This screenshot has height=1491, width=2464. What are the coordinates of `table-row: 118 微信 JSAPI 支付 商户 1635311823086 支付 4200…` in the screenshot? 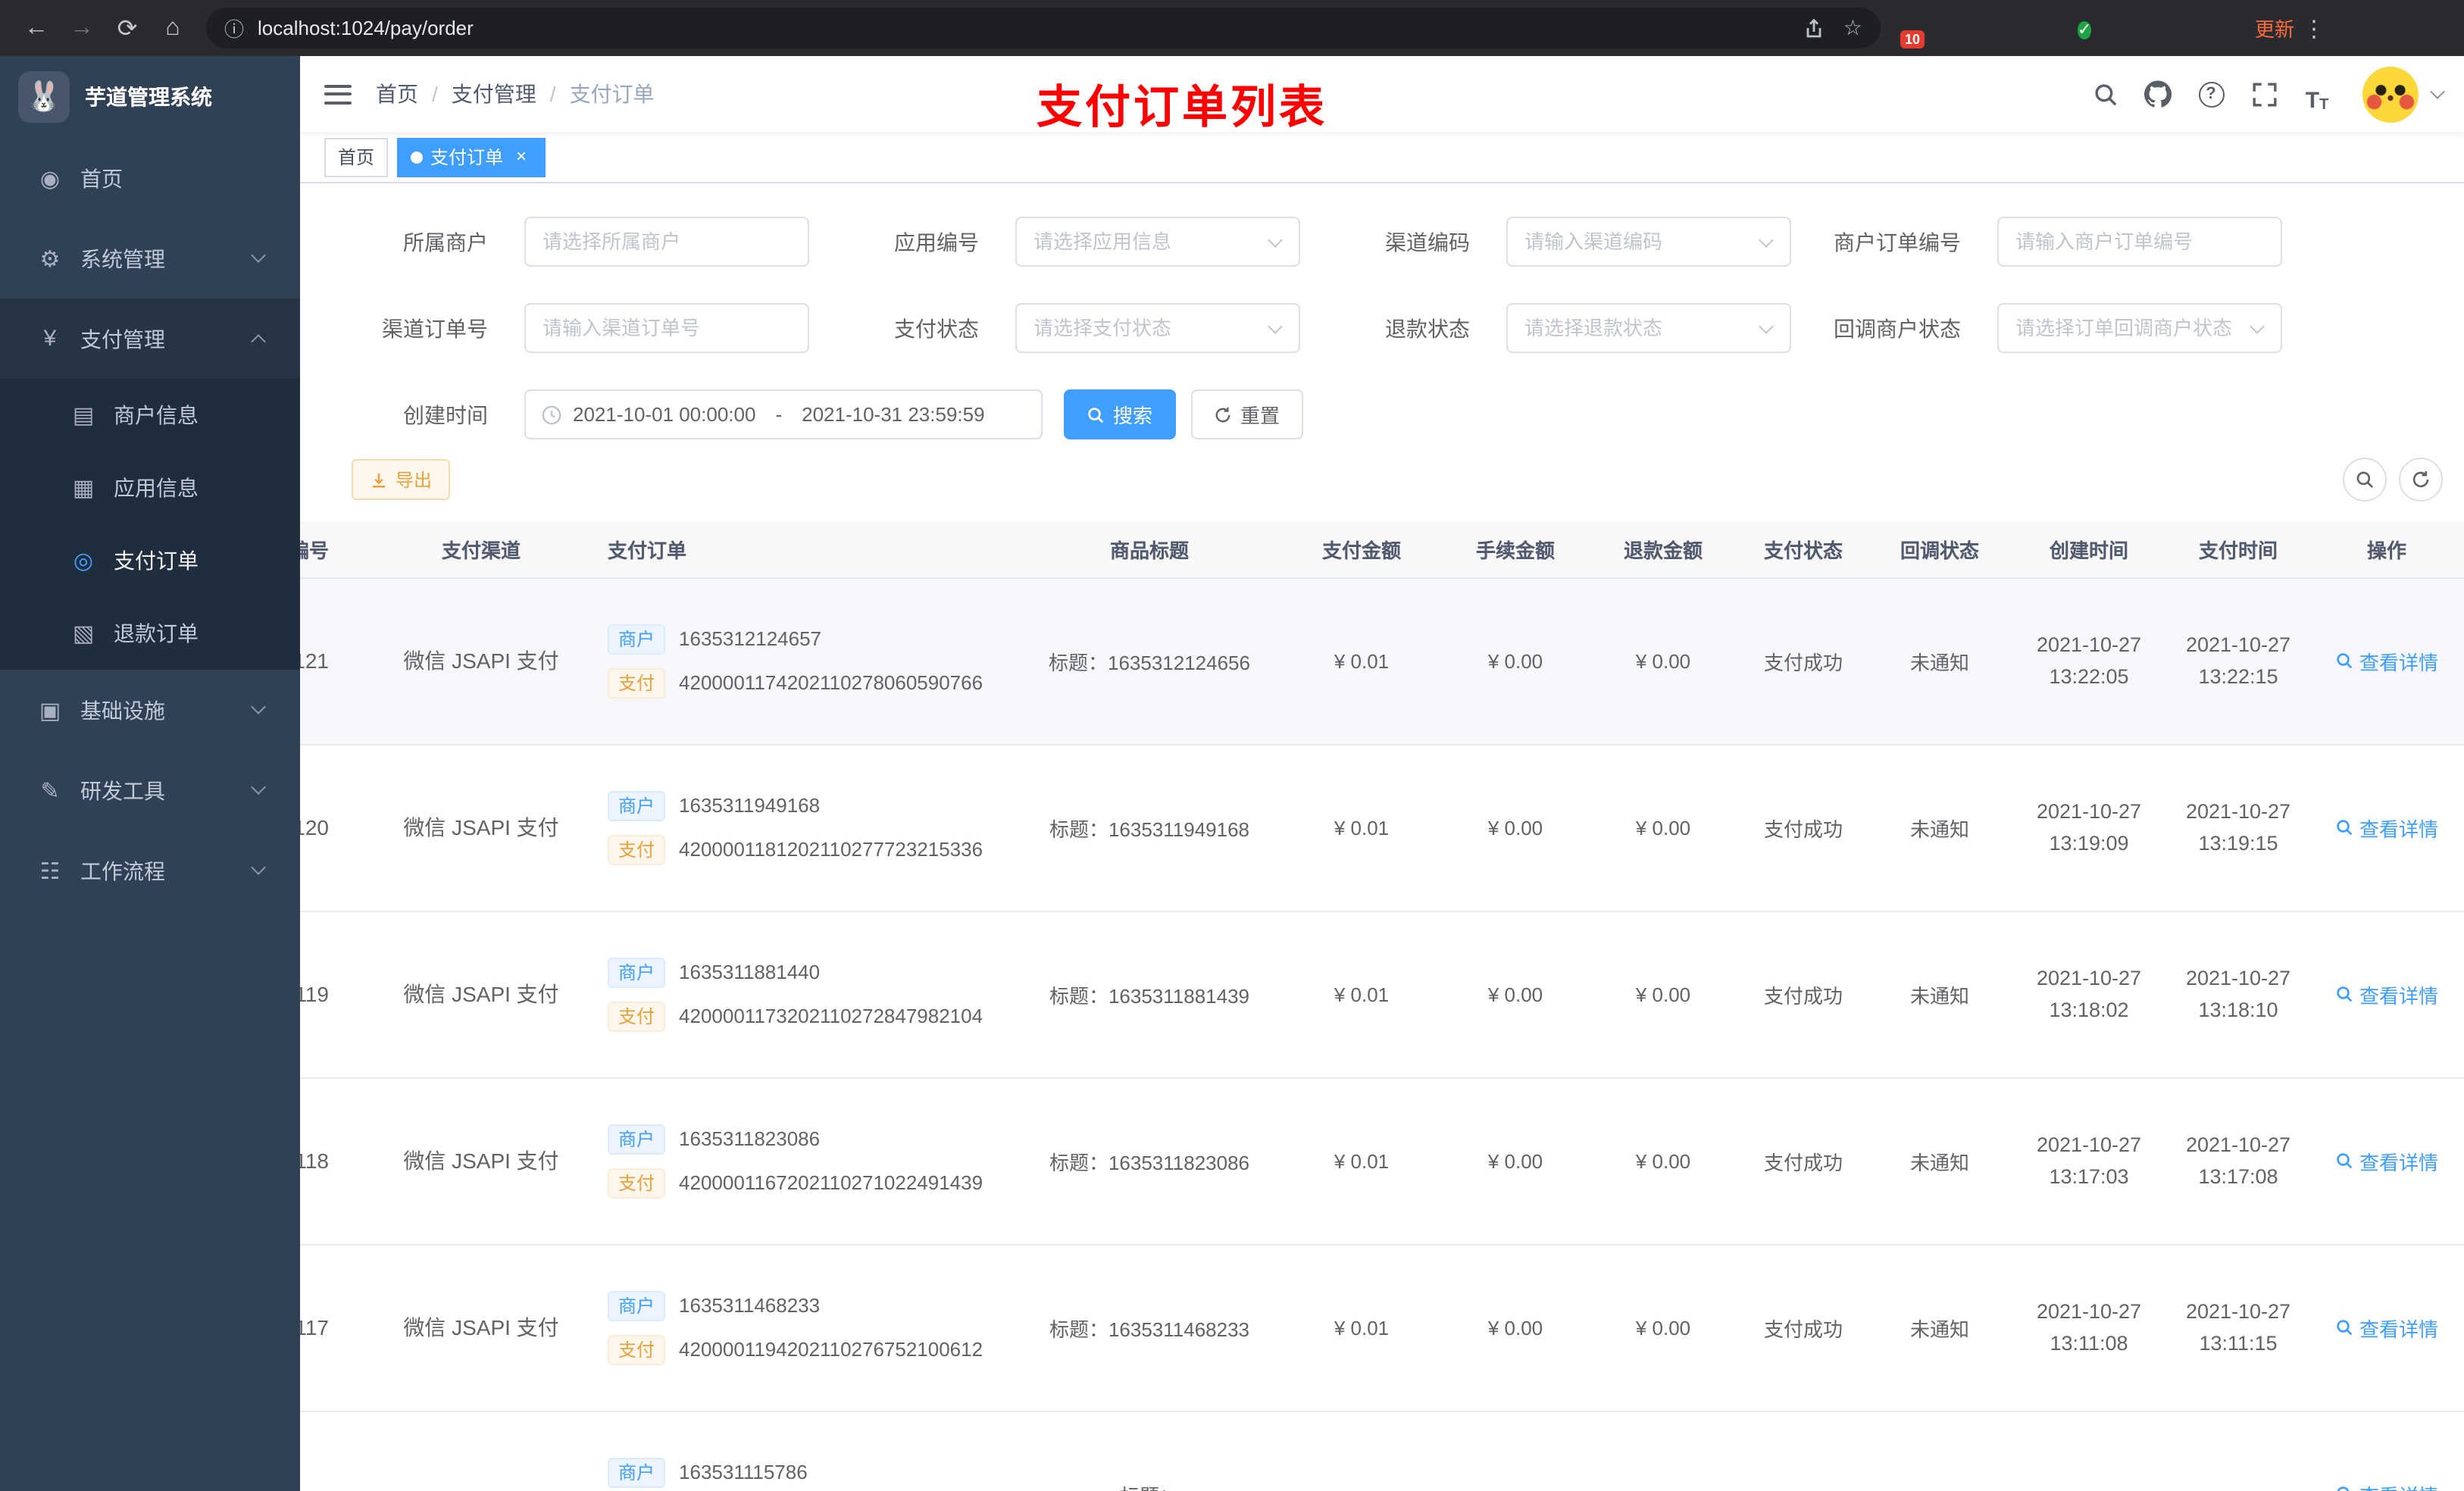 It's located at (1382, 1161).